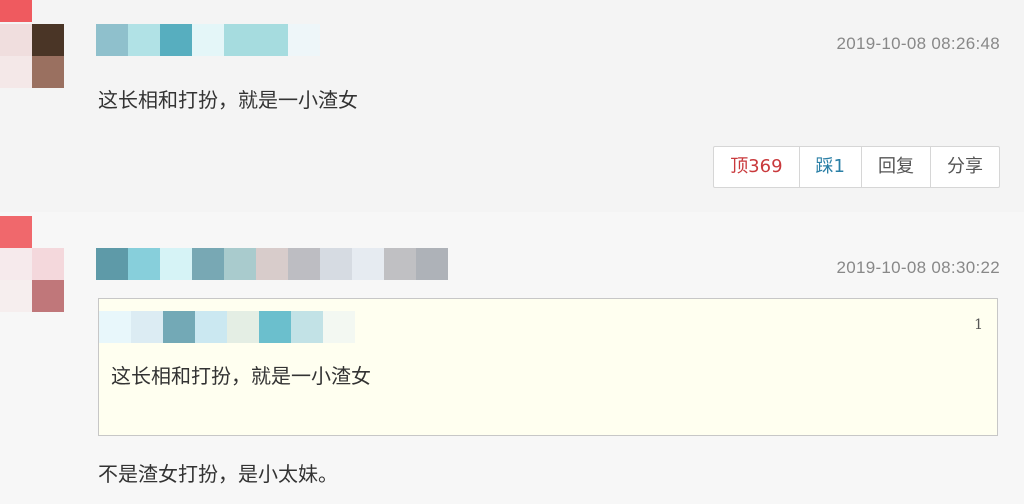 This screenshot has width=1024, height=504. Describe the element at coordinates (218, 474) in the screenshot. I see `comment-text: 不是渣女打扮，是小太妹。` at that location.